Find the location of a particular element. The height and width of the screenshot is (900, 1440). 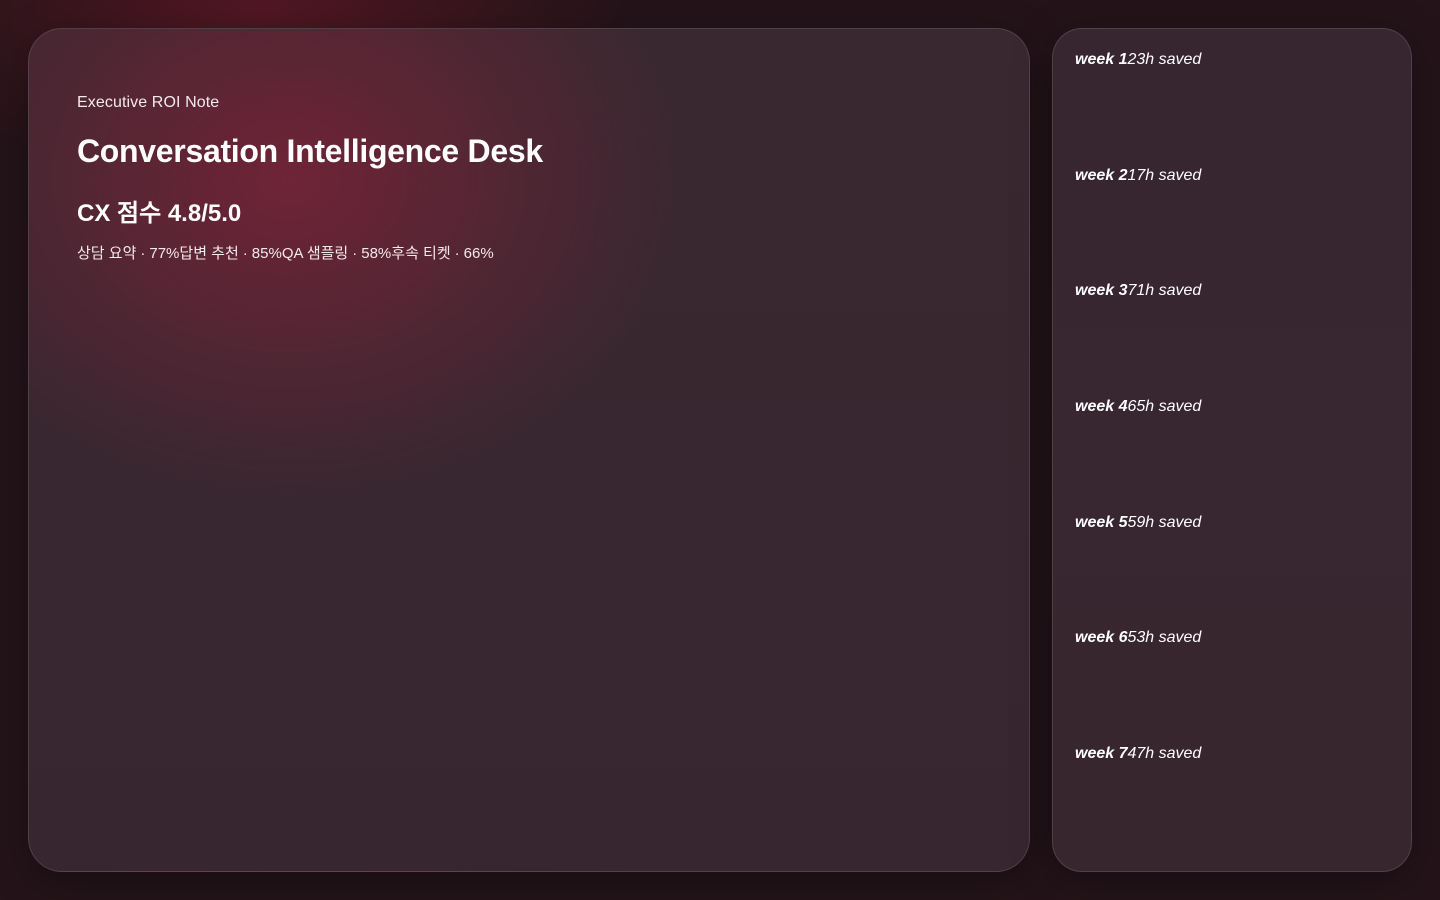

week-item: week 559h saved is located at coordinates (1233, 572).